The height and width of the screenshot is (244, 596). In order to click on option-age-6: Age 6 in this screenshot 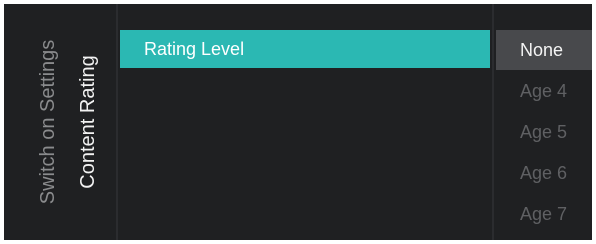, I will do `click(544, 173)`.